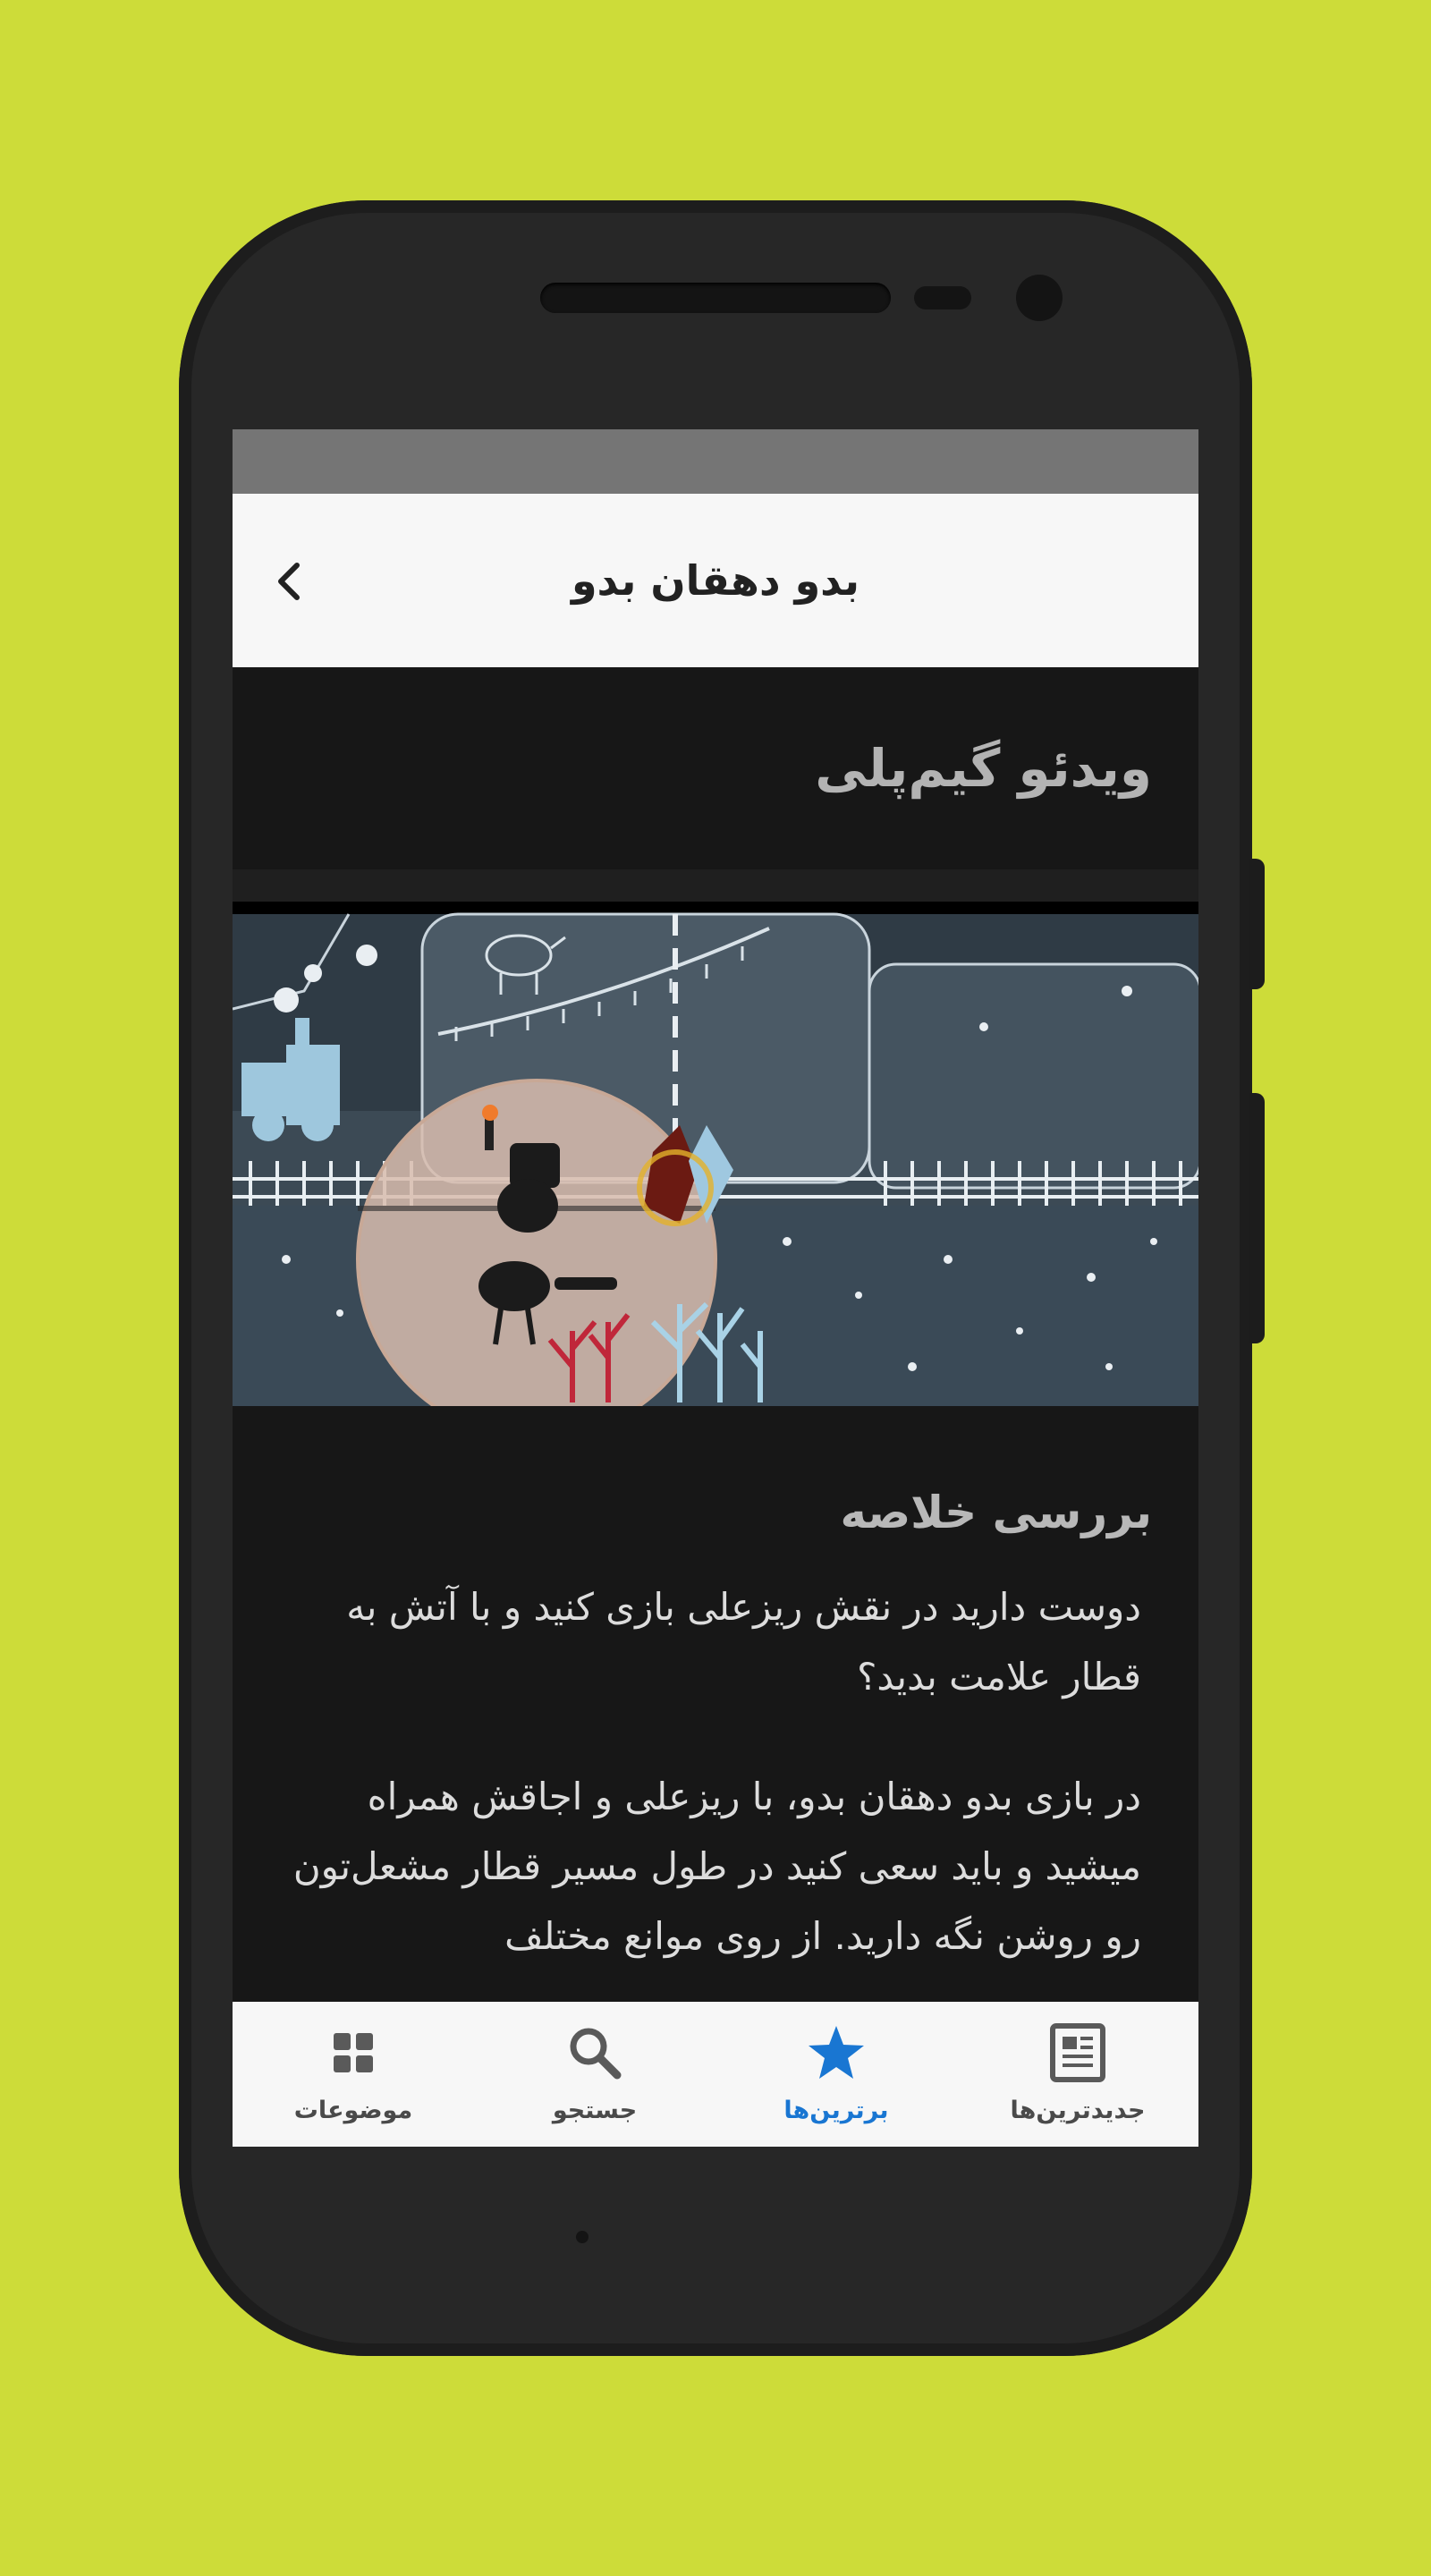 The image size is (1431, 2576). I want to click on newspaper-icon, so click(1078, 2052).